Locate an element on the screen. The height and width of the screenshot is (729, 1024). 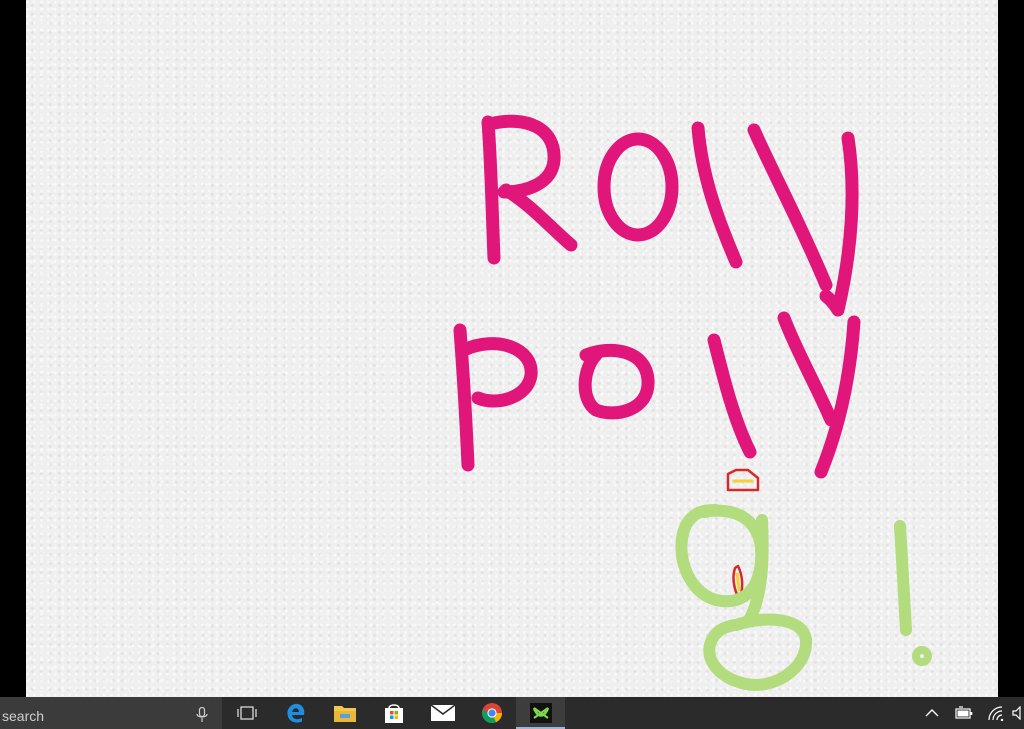
ink-letter-o is located at coordinates (638, 187).